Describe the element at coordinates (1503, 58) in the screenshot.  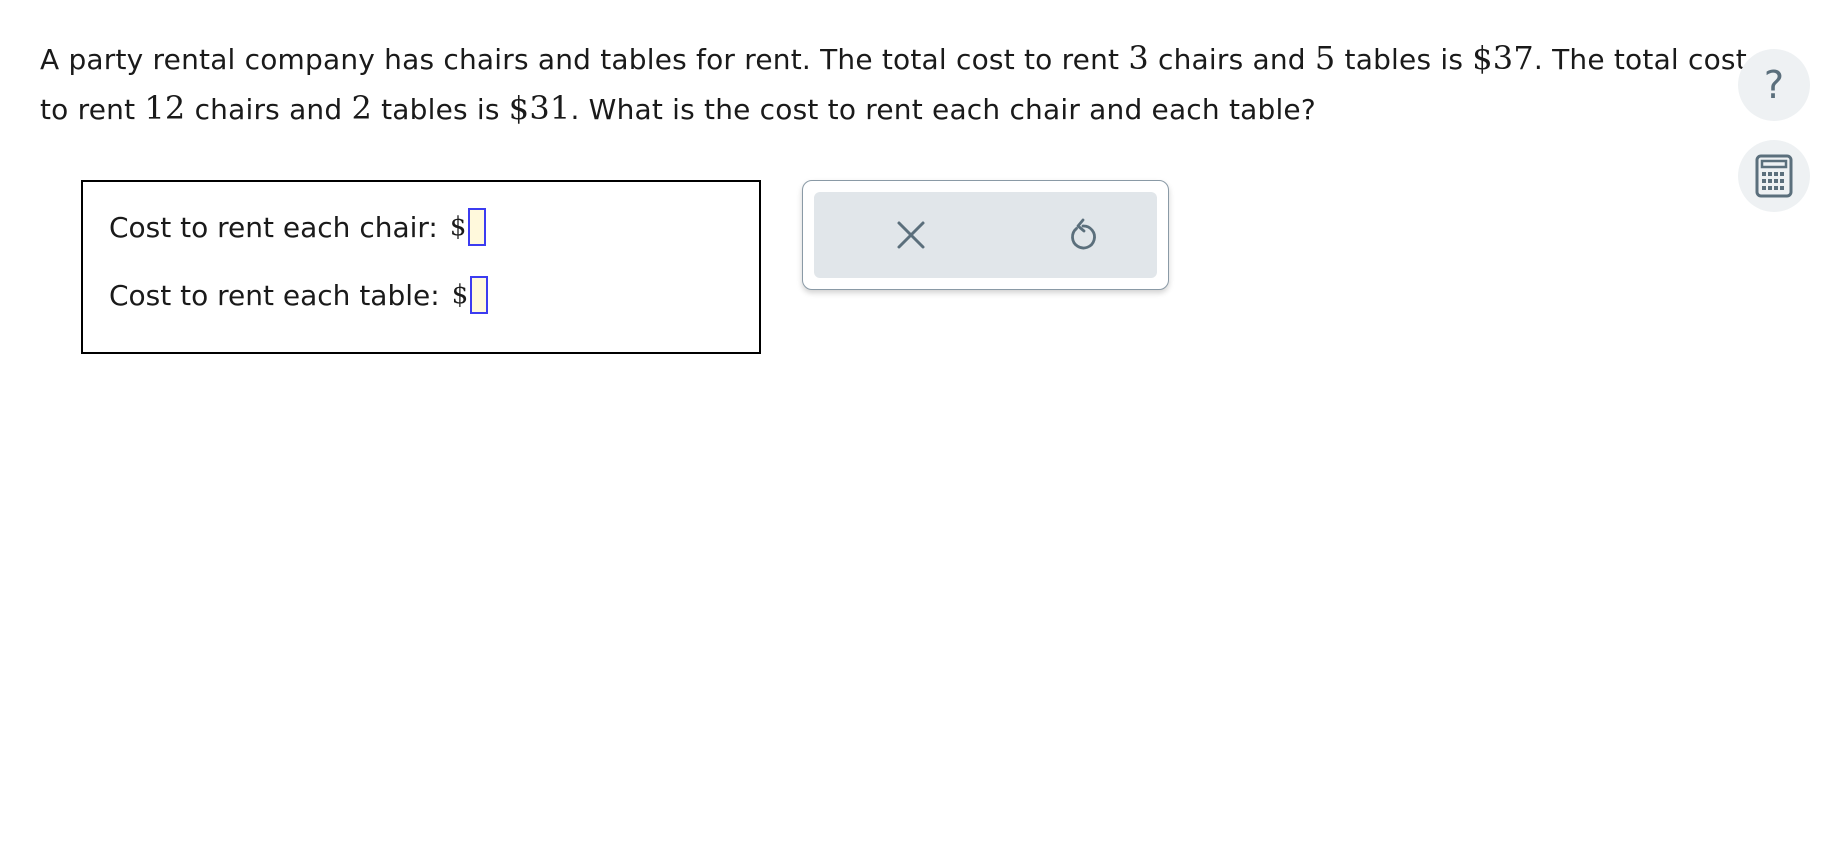
I see `question-number: $37` at that location.